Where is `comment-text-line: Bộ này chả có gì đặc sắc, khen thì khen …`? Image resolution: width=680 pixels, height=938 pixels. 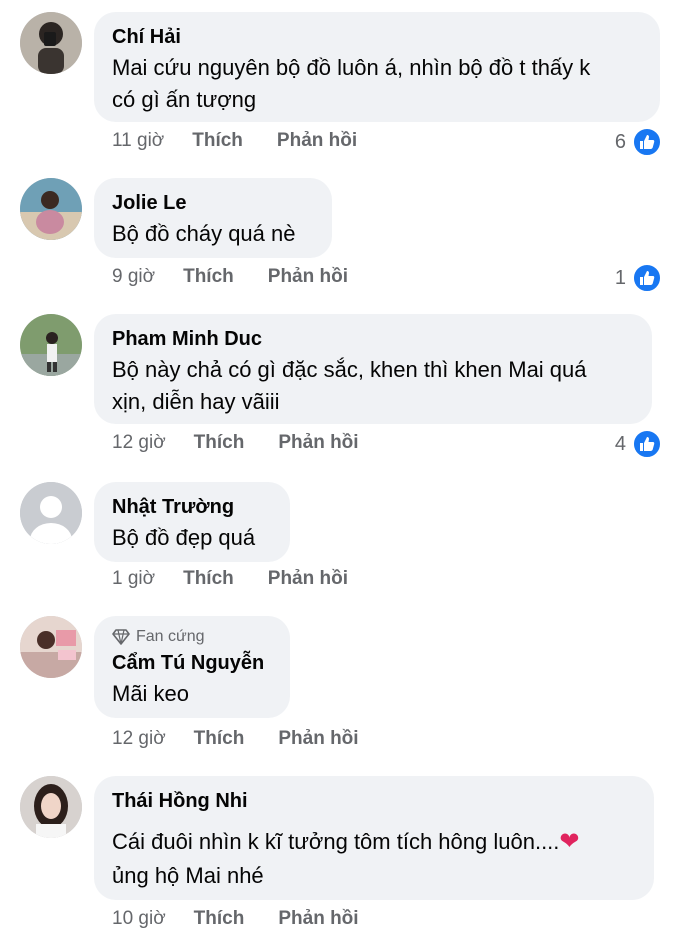
comment-text-line: Bộ này chả có gì đặc sắc, khen thì khen … is located at coordinates (349, 369).